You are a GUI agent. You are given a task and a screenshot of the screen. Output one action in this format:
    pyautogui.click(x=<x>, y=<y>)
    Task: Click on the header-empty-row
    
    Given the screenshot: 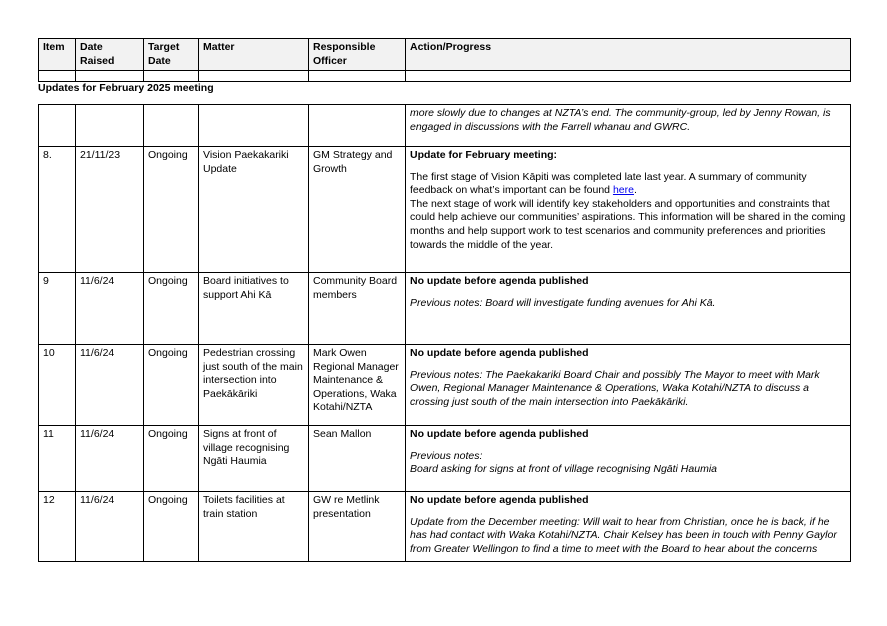 What is the action you would take?
    pyautogui.click(x=444, y=76)
    